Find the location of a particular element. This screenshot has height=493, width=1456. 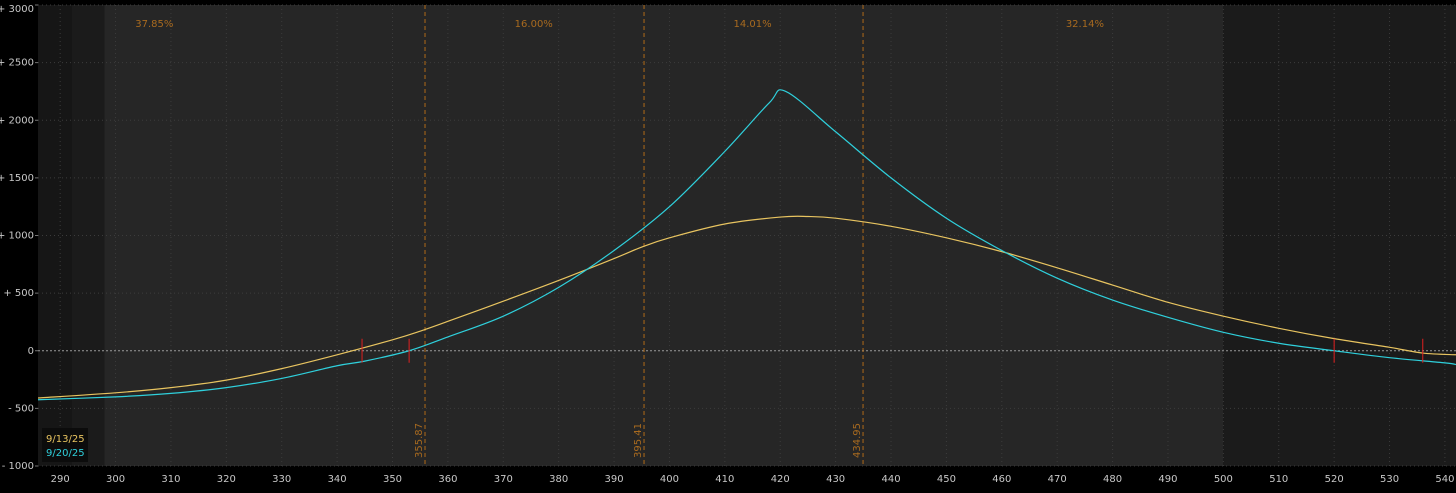

x-tick-label: 460 is located at coordinates (1001, 479).